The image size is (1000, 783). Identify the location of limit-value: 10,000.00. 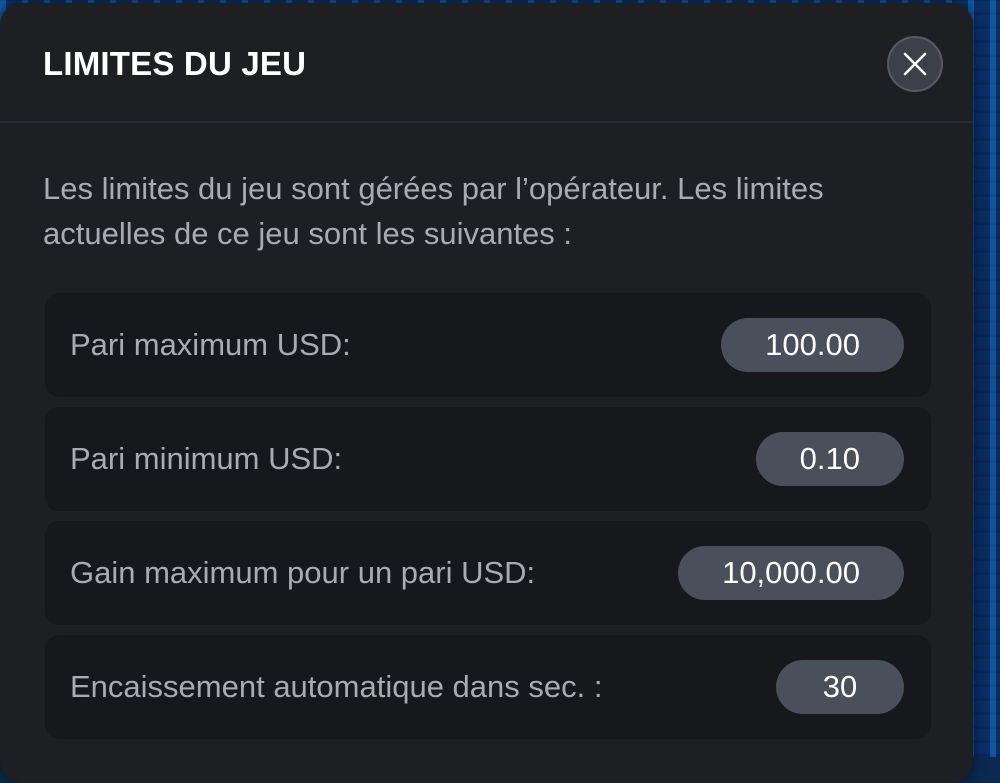
(791, 573).